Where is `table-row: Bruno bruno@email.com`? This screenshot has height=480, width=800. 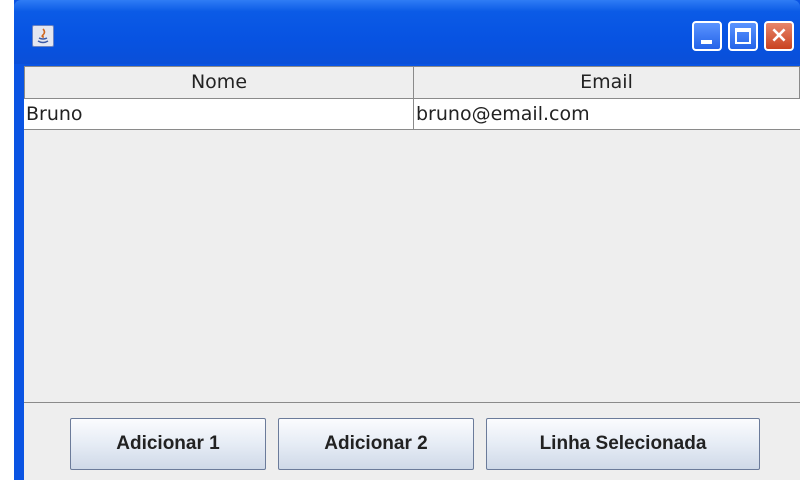 table-row: Bruno bruno@email.com is located at coordinates (412, 114).